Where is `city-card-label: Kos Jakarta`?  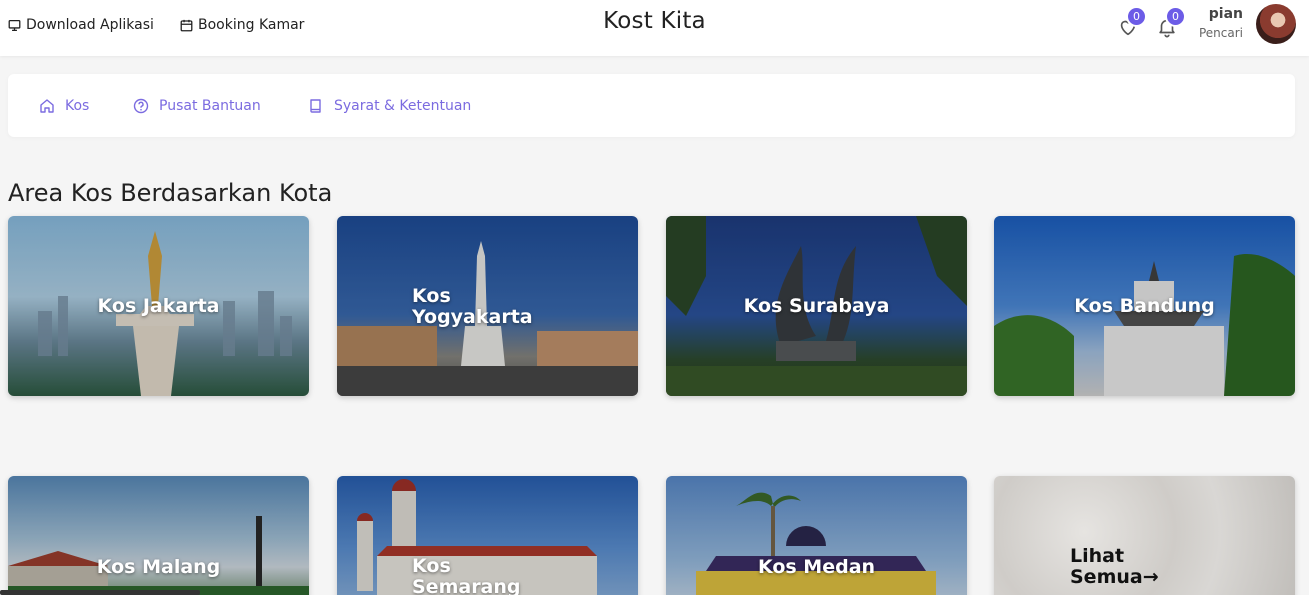 city-card-label: Kos Jakarta is located at coordinates (158, 306).